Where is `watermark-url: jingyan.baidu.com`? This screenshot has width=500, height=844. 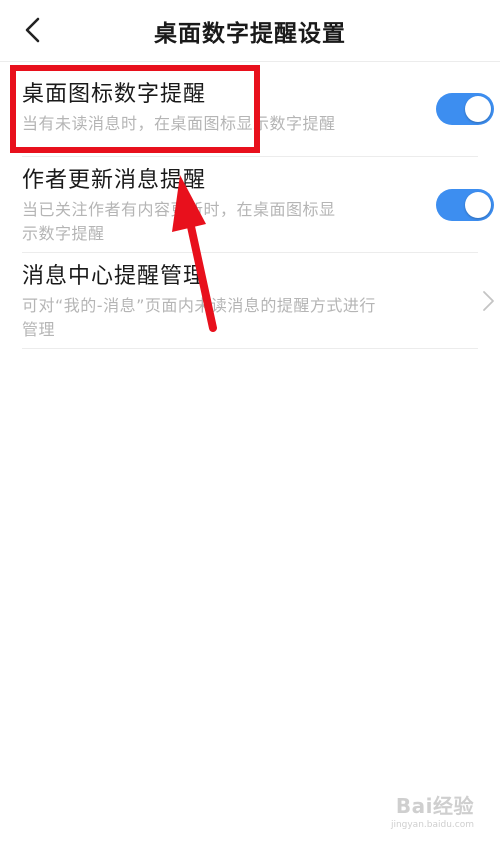 watermark-url: jingyan.baidu.com is located at coordinates (432, 825).